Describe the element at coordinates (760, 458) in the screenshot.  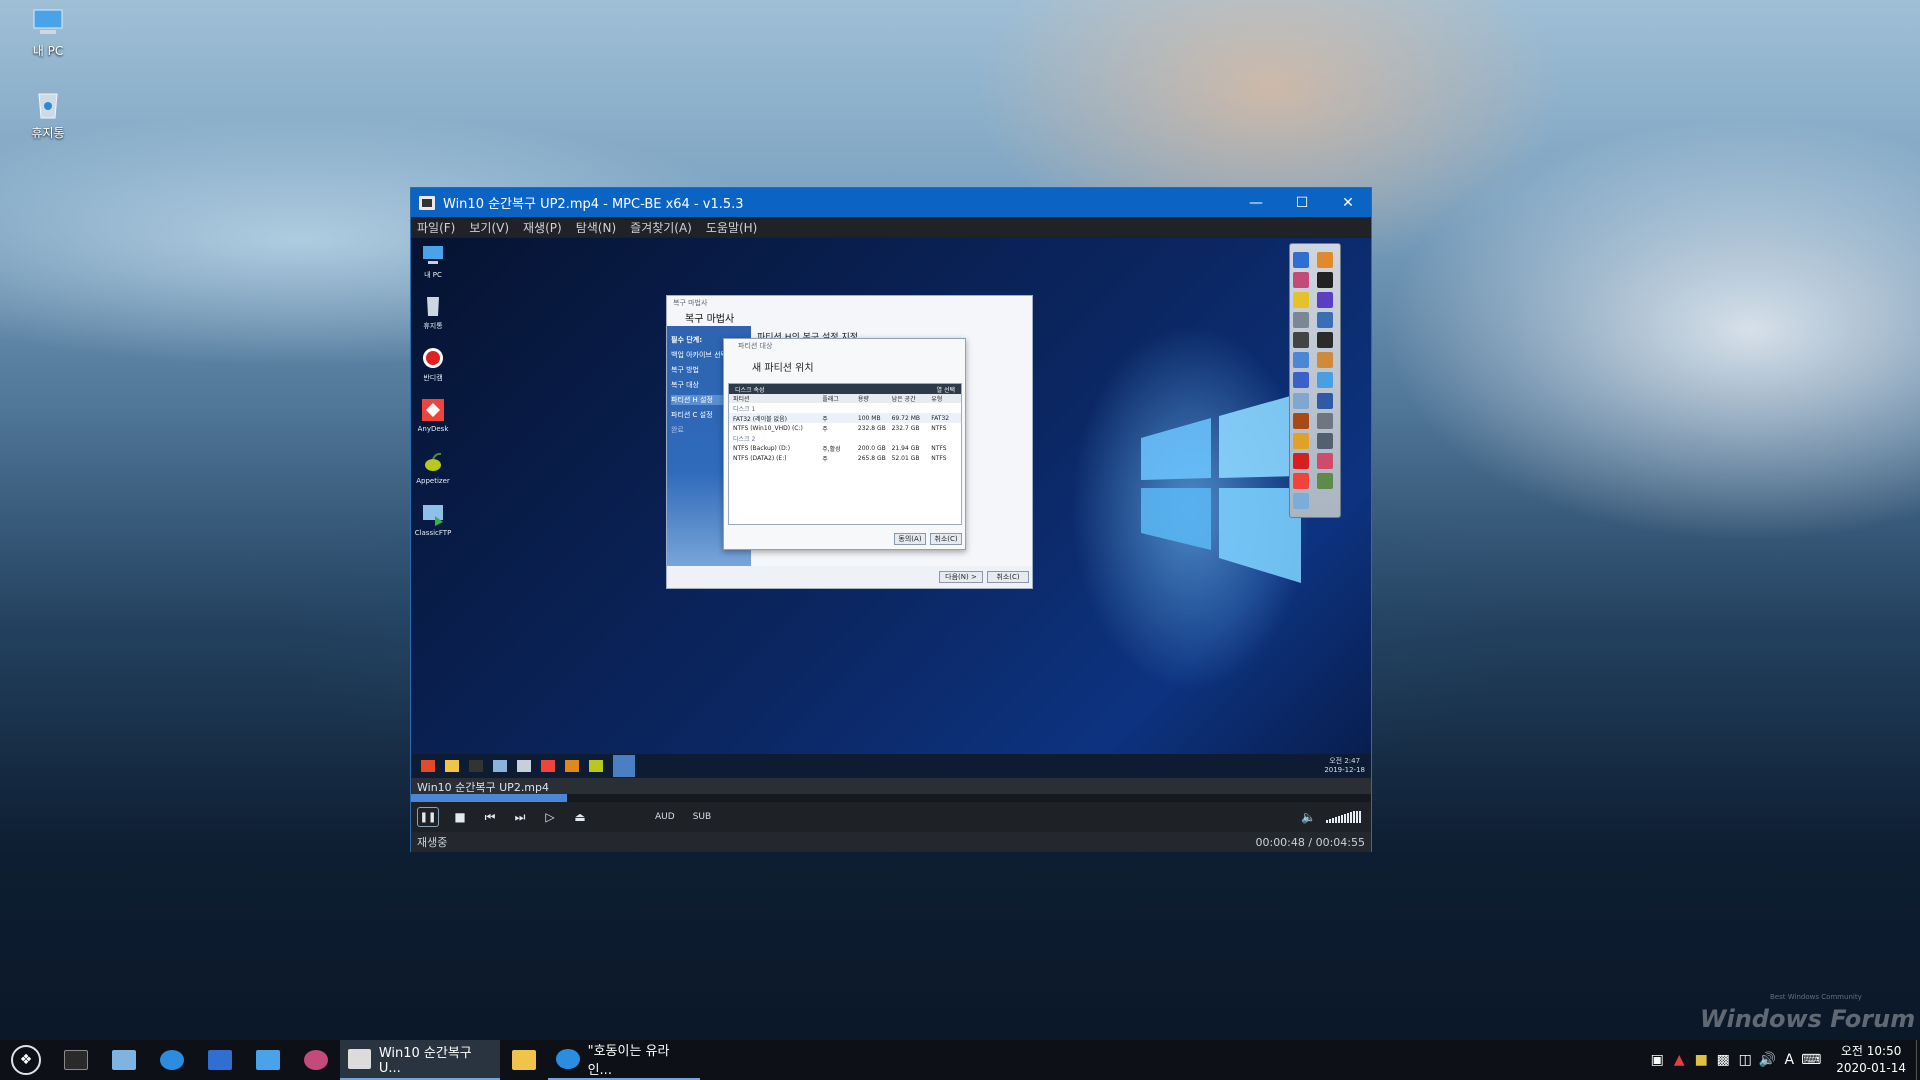
I see `cell: NTFS (DATA2) (E:)` at that location.